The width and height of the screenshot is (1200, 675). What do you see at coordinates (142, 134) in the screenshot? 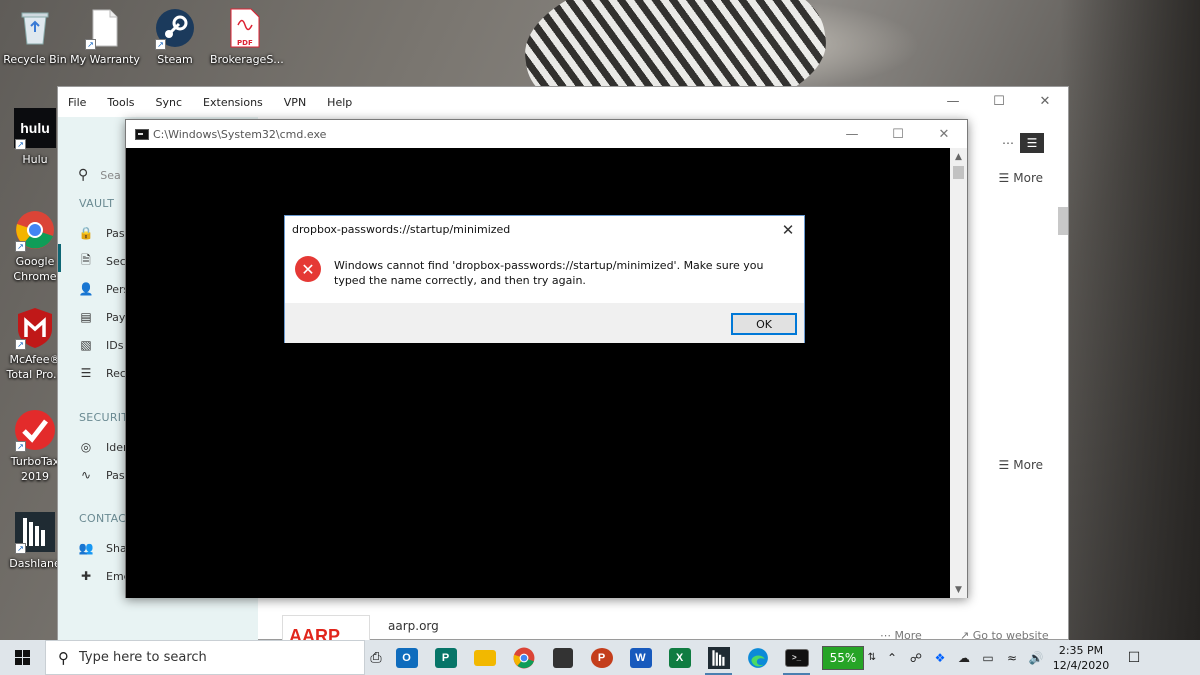
I see `cmd-icon` at bounding box center [142, 134].